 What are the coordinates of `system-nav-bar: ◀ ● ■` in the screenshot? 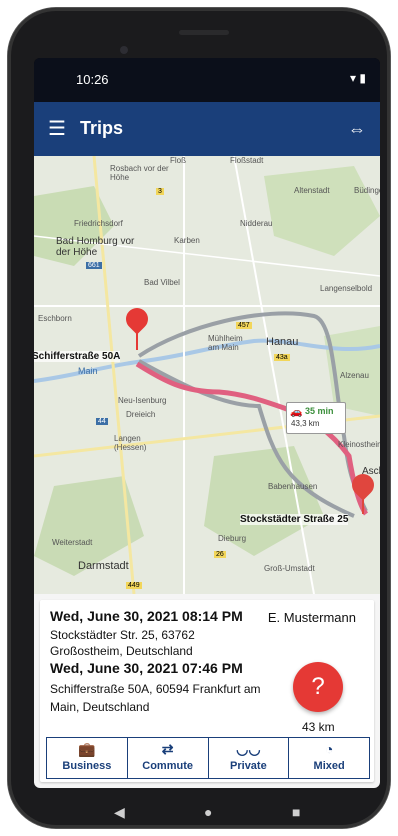 It's located at (207, 812).